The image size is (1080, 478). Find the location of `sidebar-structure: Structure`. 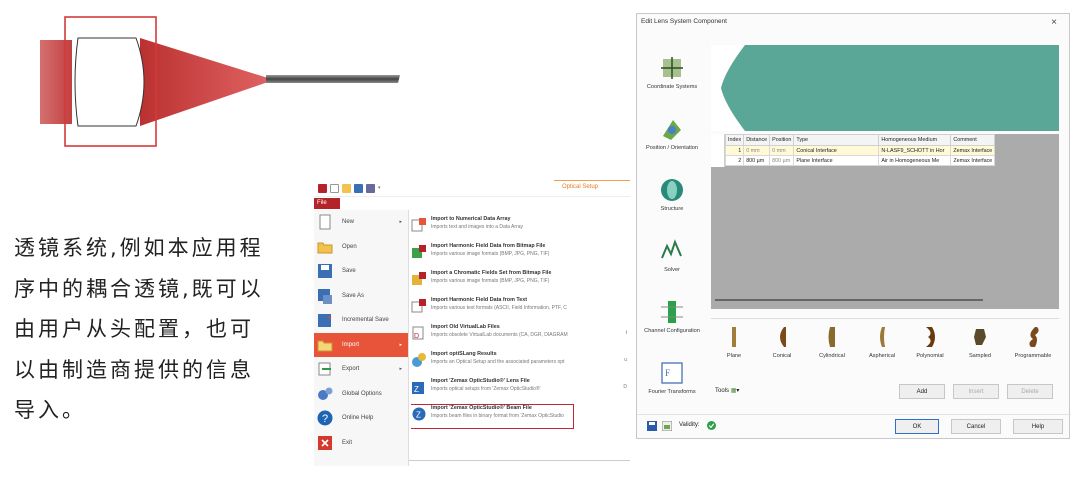

sidebar-structure: Structure is located at coordinates (672, 194).